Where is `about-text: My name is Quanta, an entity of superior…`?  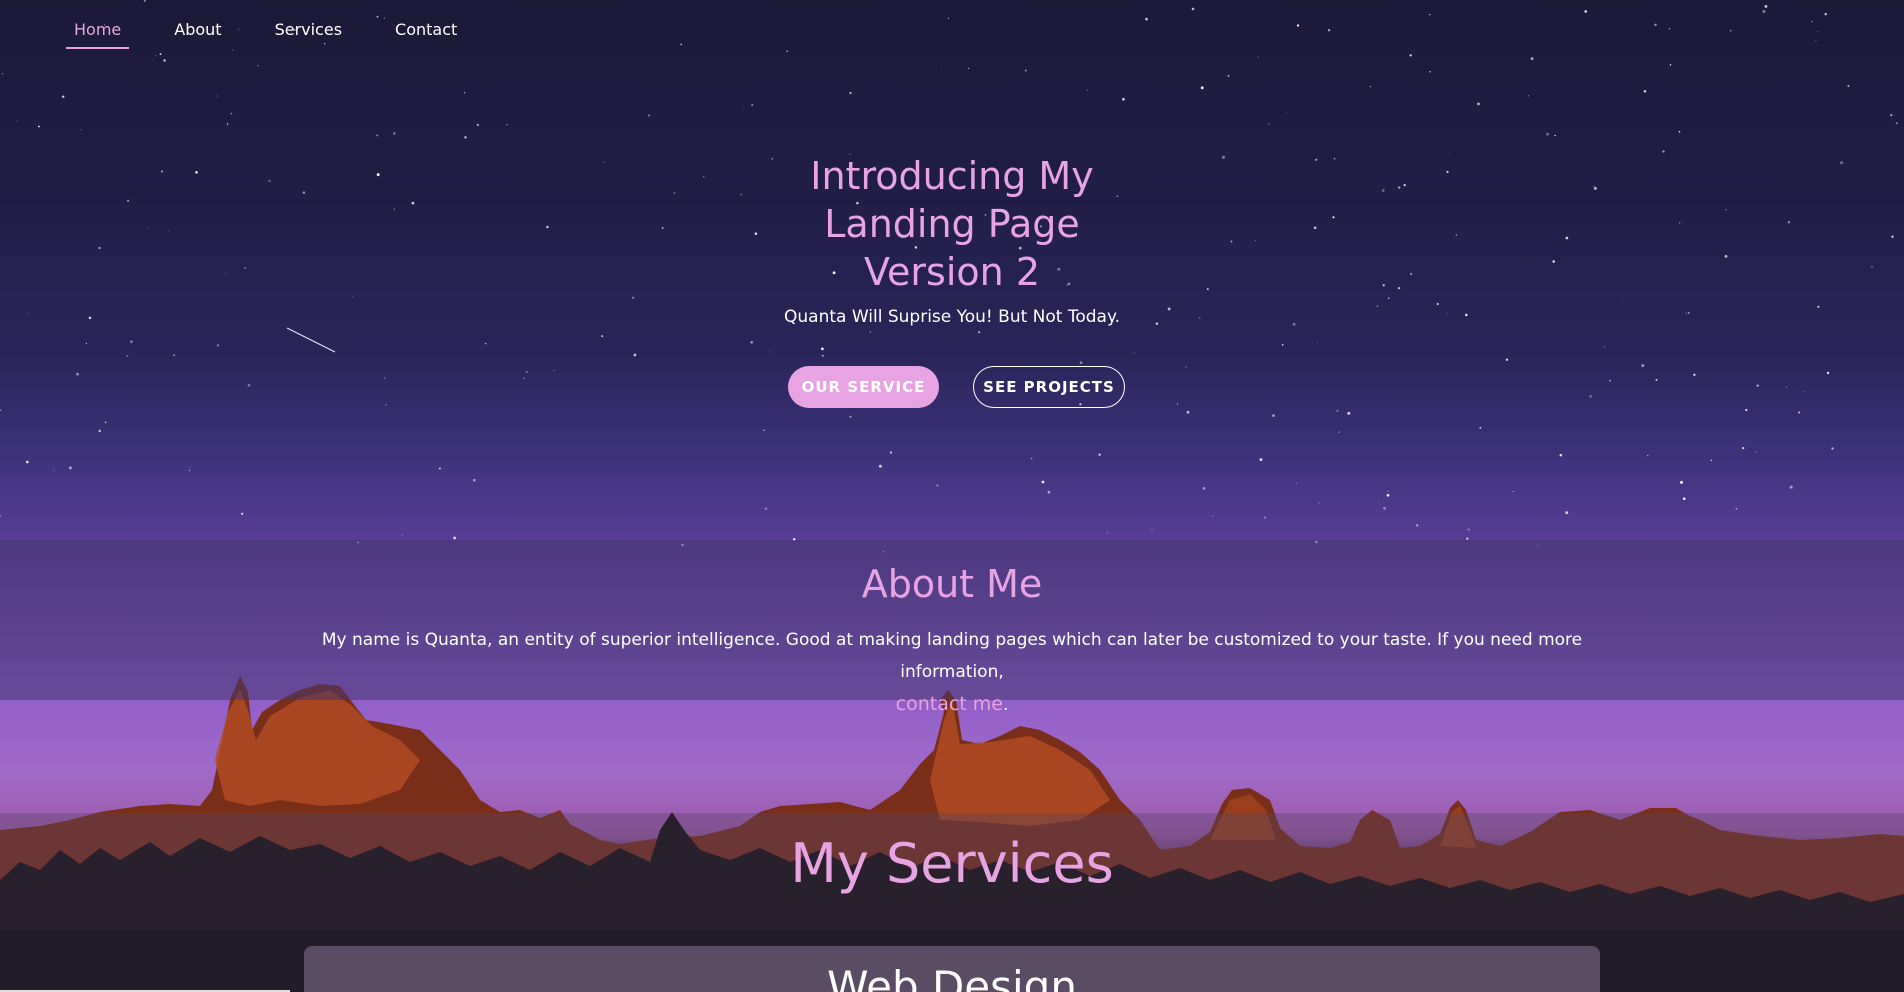
about-text: My name is Quanta, an entity of superior… is located at coordinates (952, 672).